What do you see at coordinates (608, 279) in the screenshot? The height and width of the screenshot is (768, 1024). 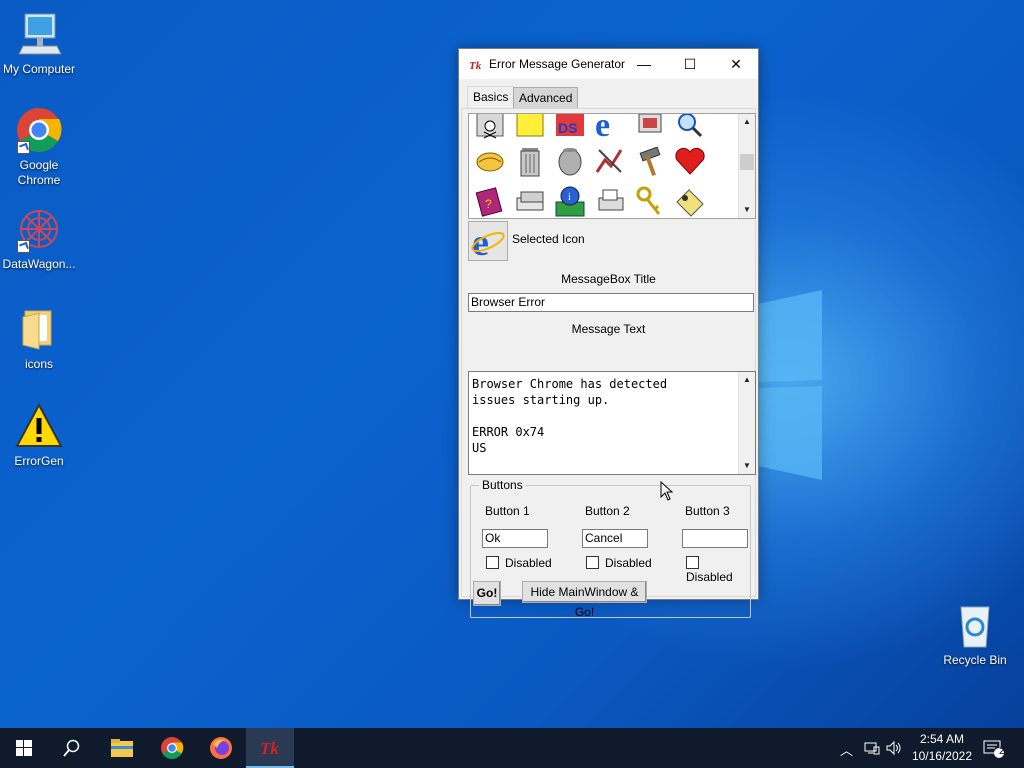 I see `messagebox-title-caption: MessageBox Title` at bounding box center [608, 279].